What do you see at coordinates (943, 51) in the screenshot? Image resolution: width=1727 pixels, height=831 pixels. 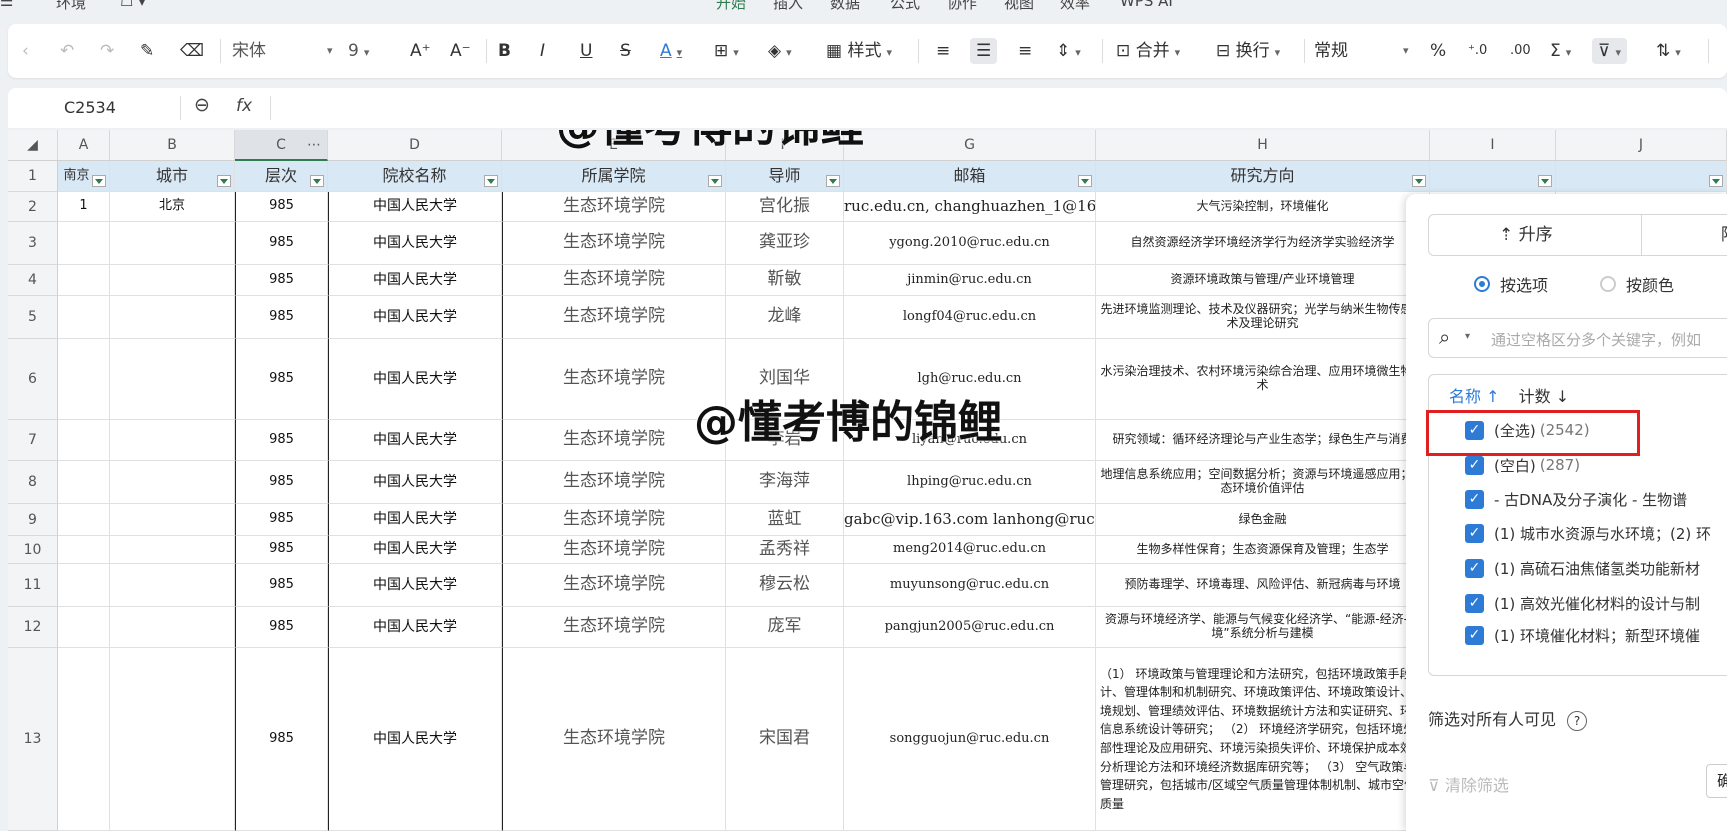 I see `align-left-icon: ≡` at bounding box center [943, 51].